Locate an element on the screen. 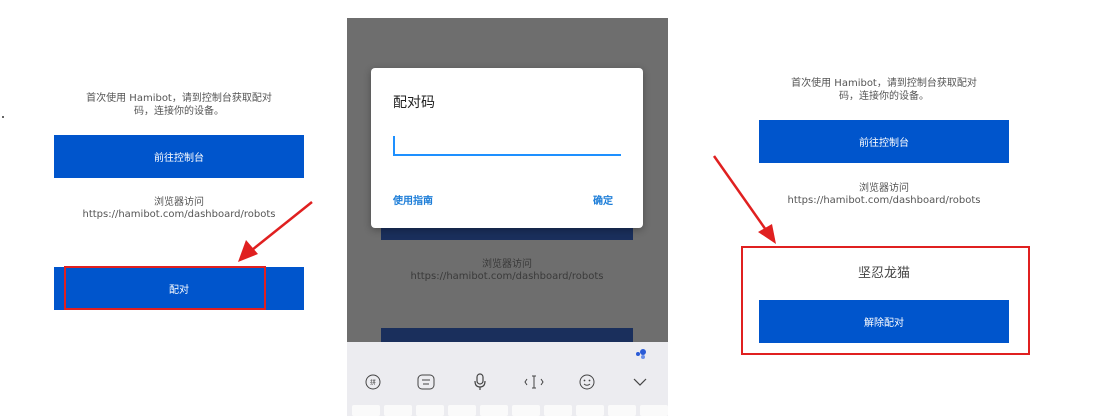 The image size is (1107, 416). pairing-code-input is located at coordinates (507, 144).